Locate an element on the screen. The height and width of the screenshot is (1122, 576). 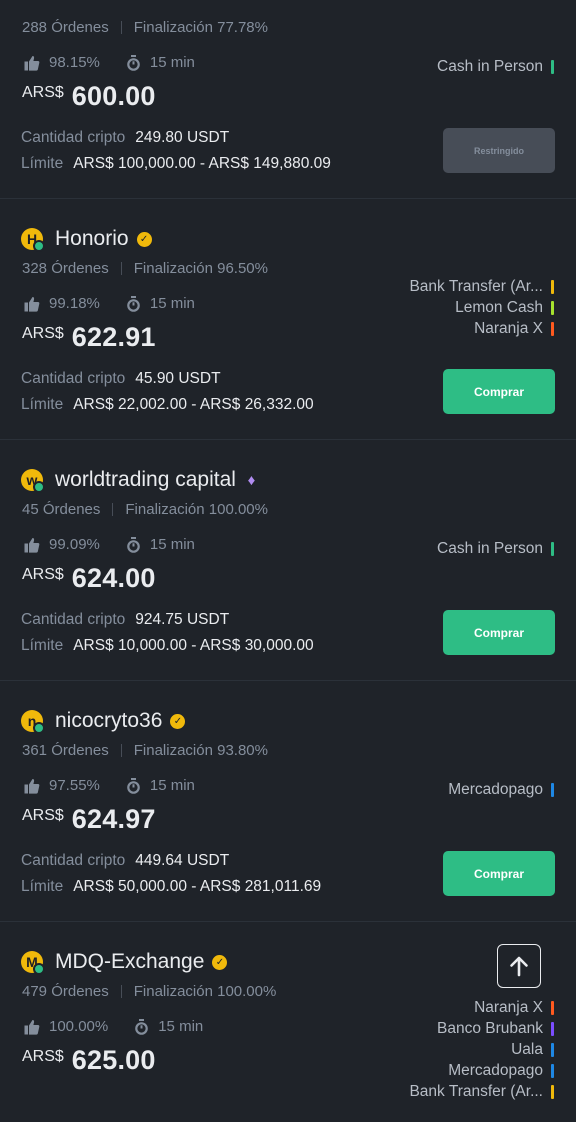
positive-rate: 97.55% is located at coordinates (74, 785).